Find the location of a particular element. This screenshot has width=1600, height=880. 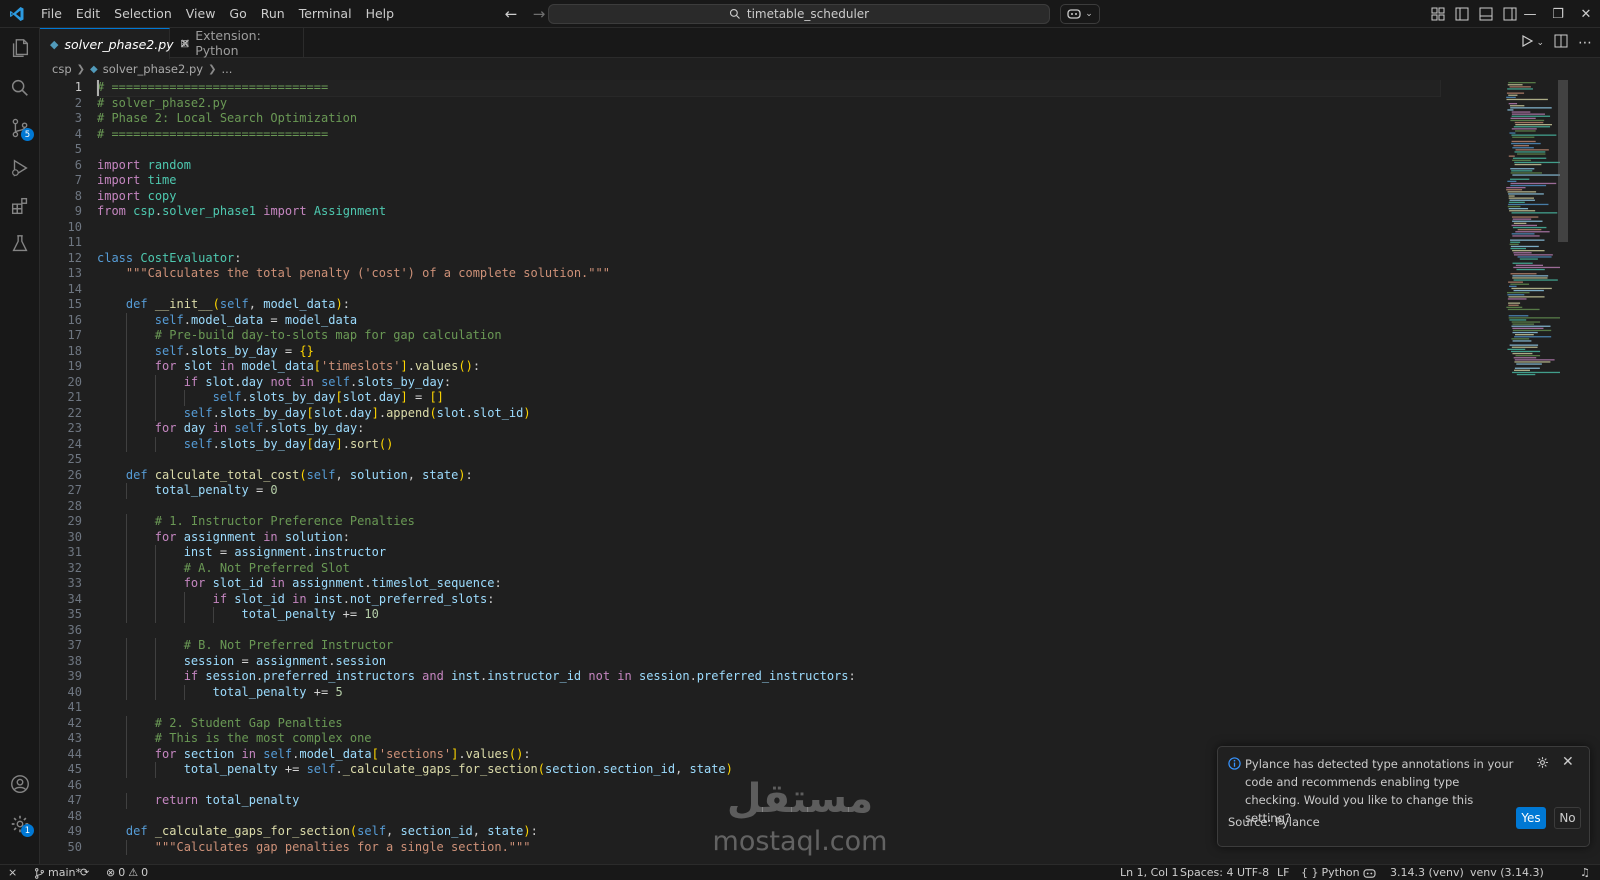

close-window-icon: ✕ is located at coordinates (1586, 14).